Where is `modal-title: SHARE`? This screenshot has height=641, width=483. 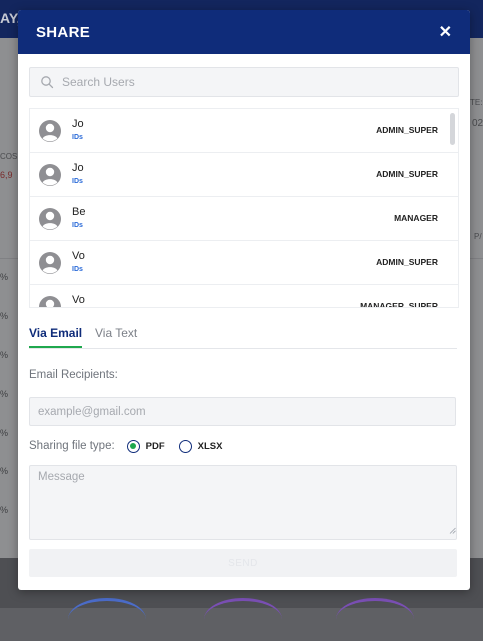 modal-title: SHARE is located at coordinates (63, 32).